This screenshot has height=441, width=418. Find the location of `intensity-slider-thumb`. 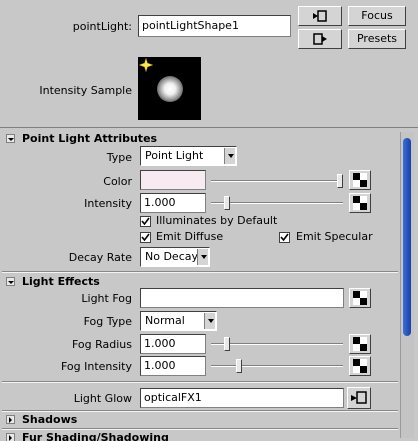

intensity-slider-thumb is located at coordinates (227, 203).